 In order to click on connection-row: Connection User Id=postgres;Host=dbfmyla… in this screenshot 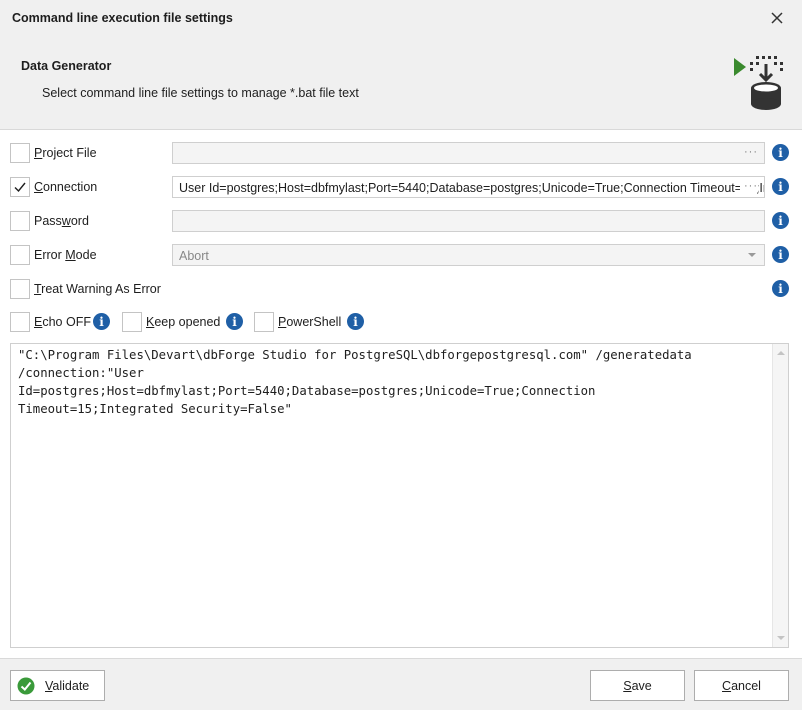, I will do `click(401, 187)`.